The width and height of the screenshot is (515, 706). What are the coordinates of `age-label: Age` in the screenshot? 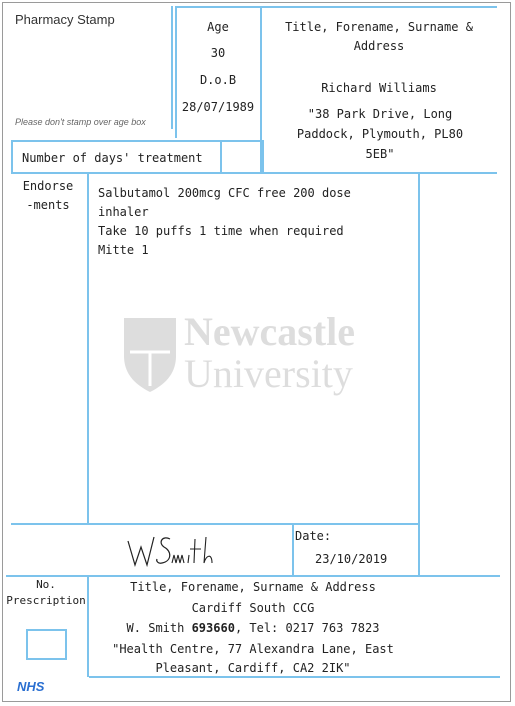 It's located at (218, 27).